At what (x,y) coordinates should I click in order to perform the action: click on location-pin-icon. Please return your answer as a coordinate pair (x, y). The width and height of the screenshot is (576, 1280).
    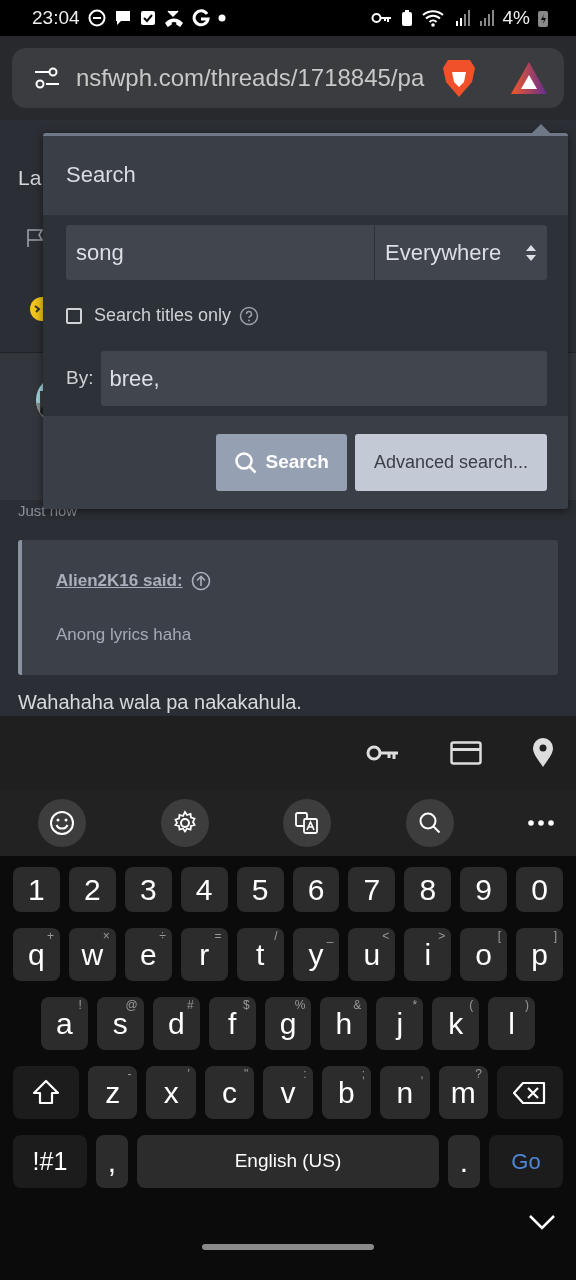
    Looking at the image, I should click on (543, 753).